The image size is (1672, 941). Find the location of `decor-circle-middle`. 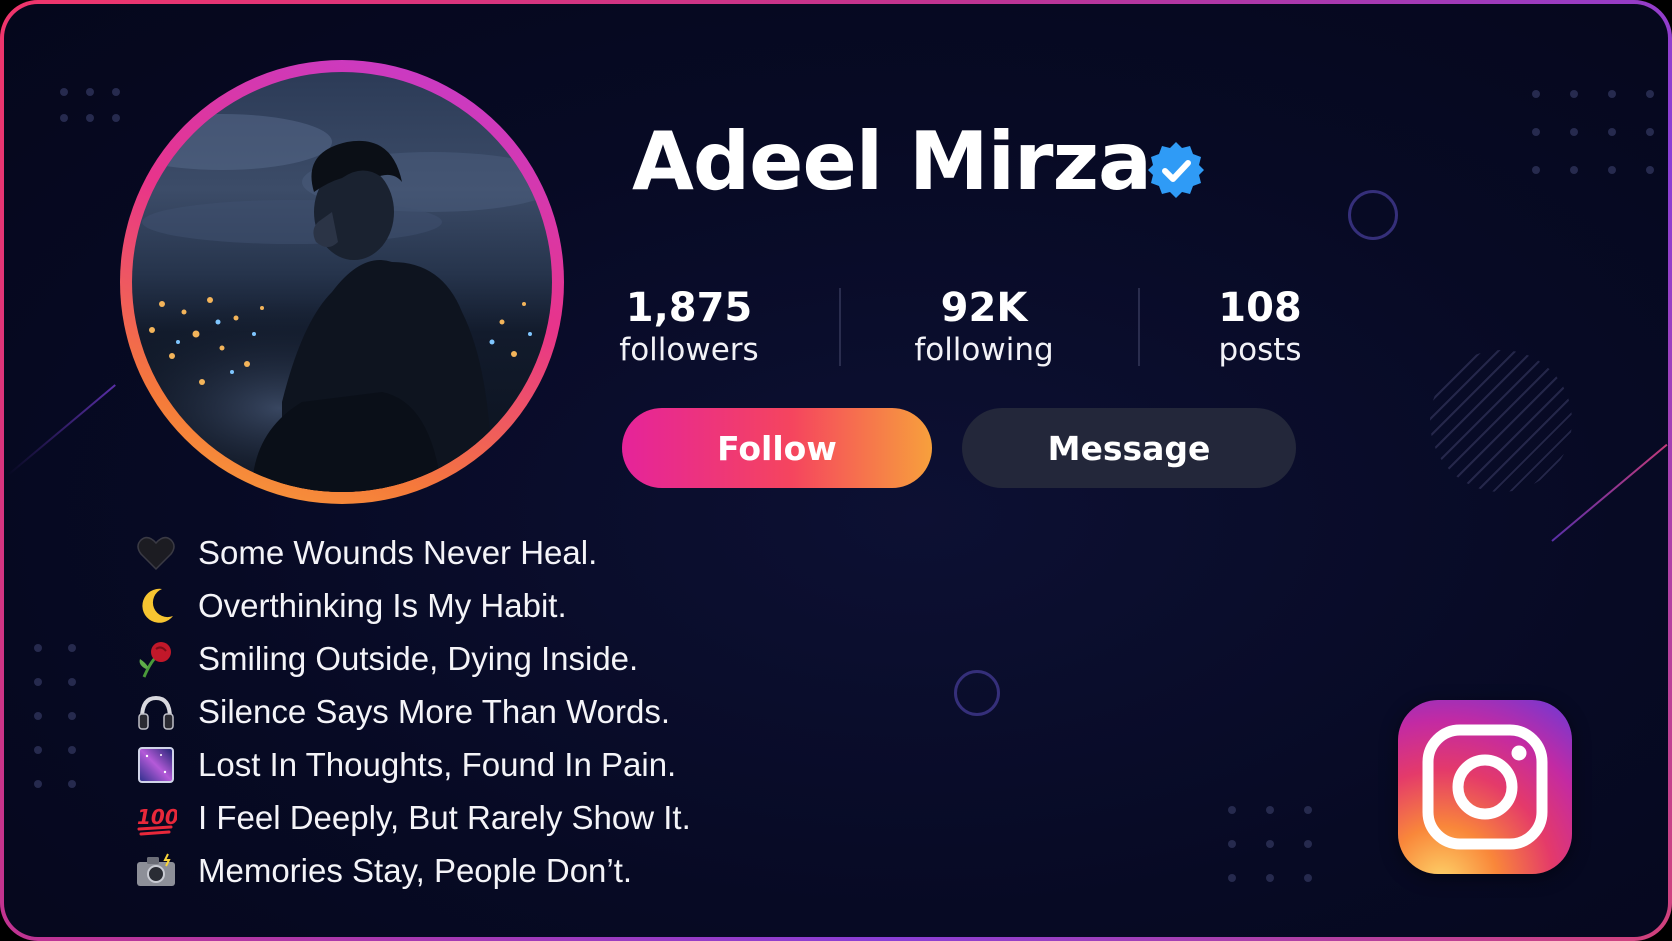

decor-circle-middle is located at coordinates (977, 693).